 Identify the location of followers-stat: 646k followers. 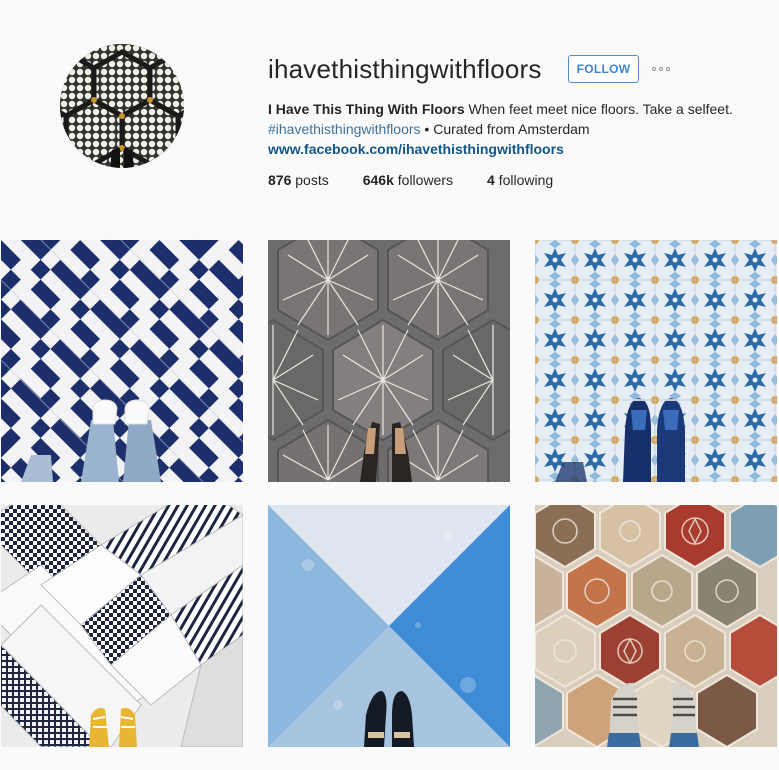
(408, 180).